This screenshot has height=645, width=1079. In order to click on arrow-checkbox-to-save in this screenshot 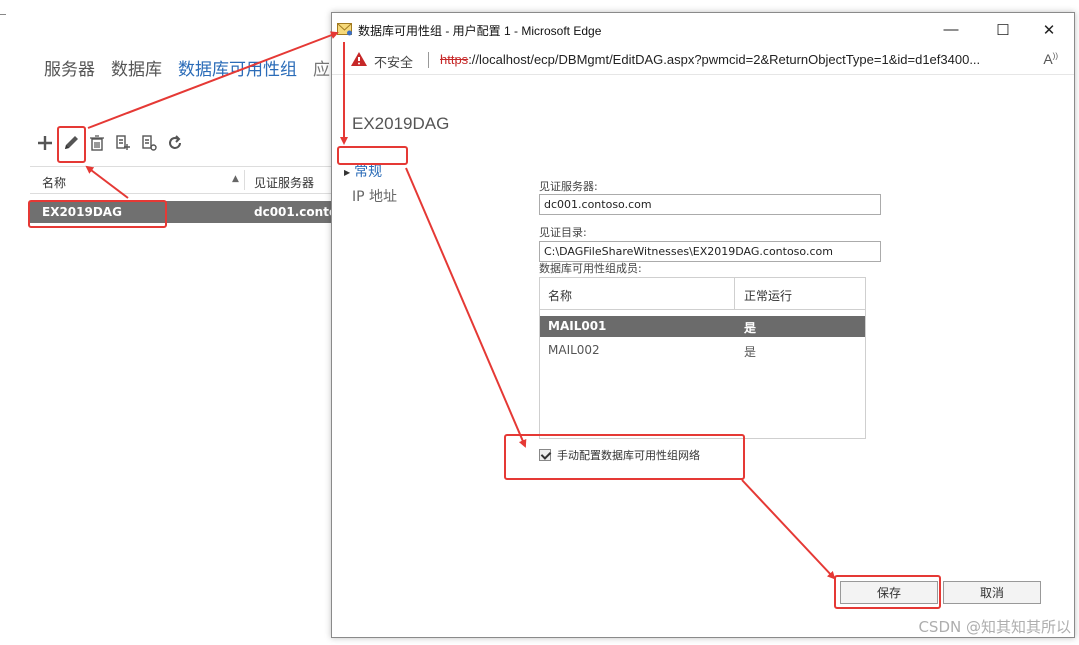, I will do `click(788, 529)`.